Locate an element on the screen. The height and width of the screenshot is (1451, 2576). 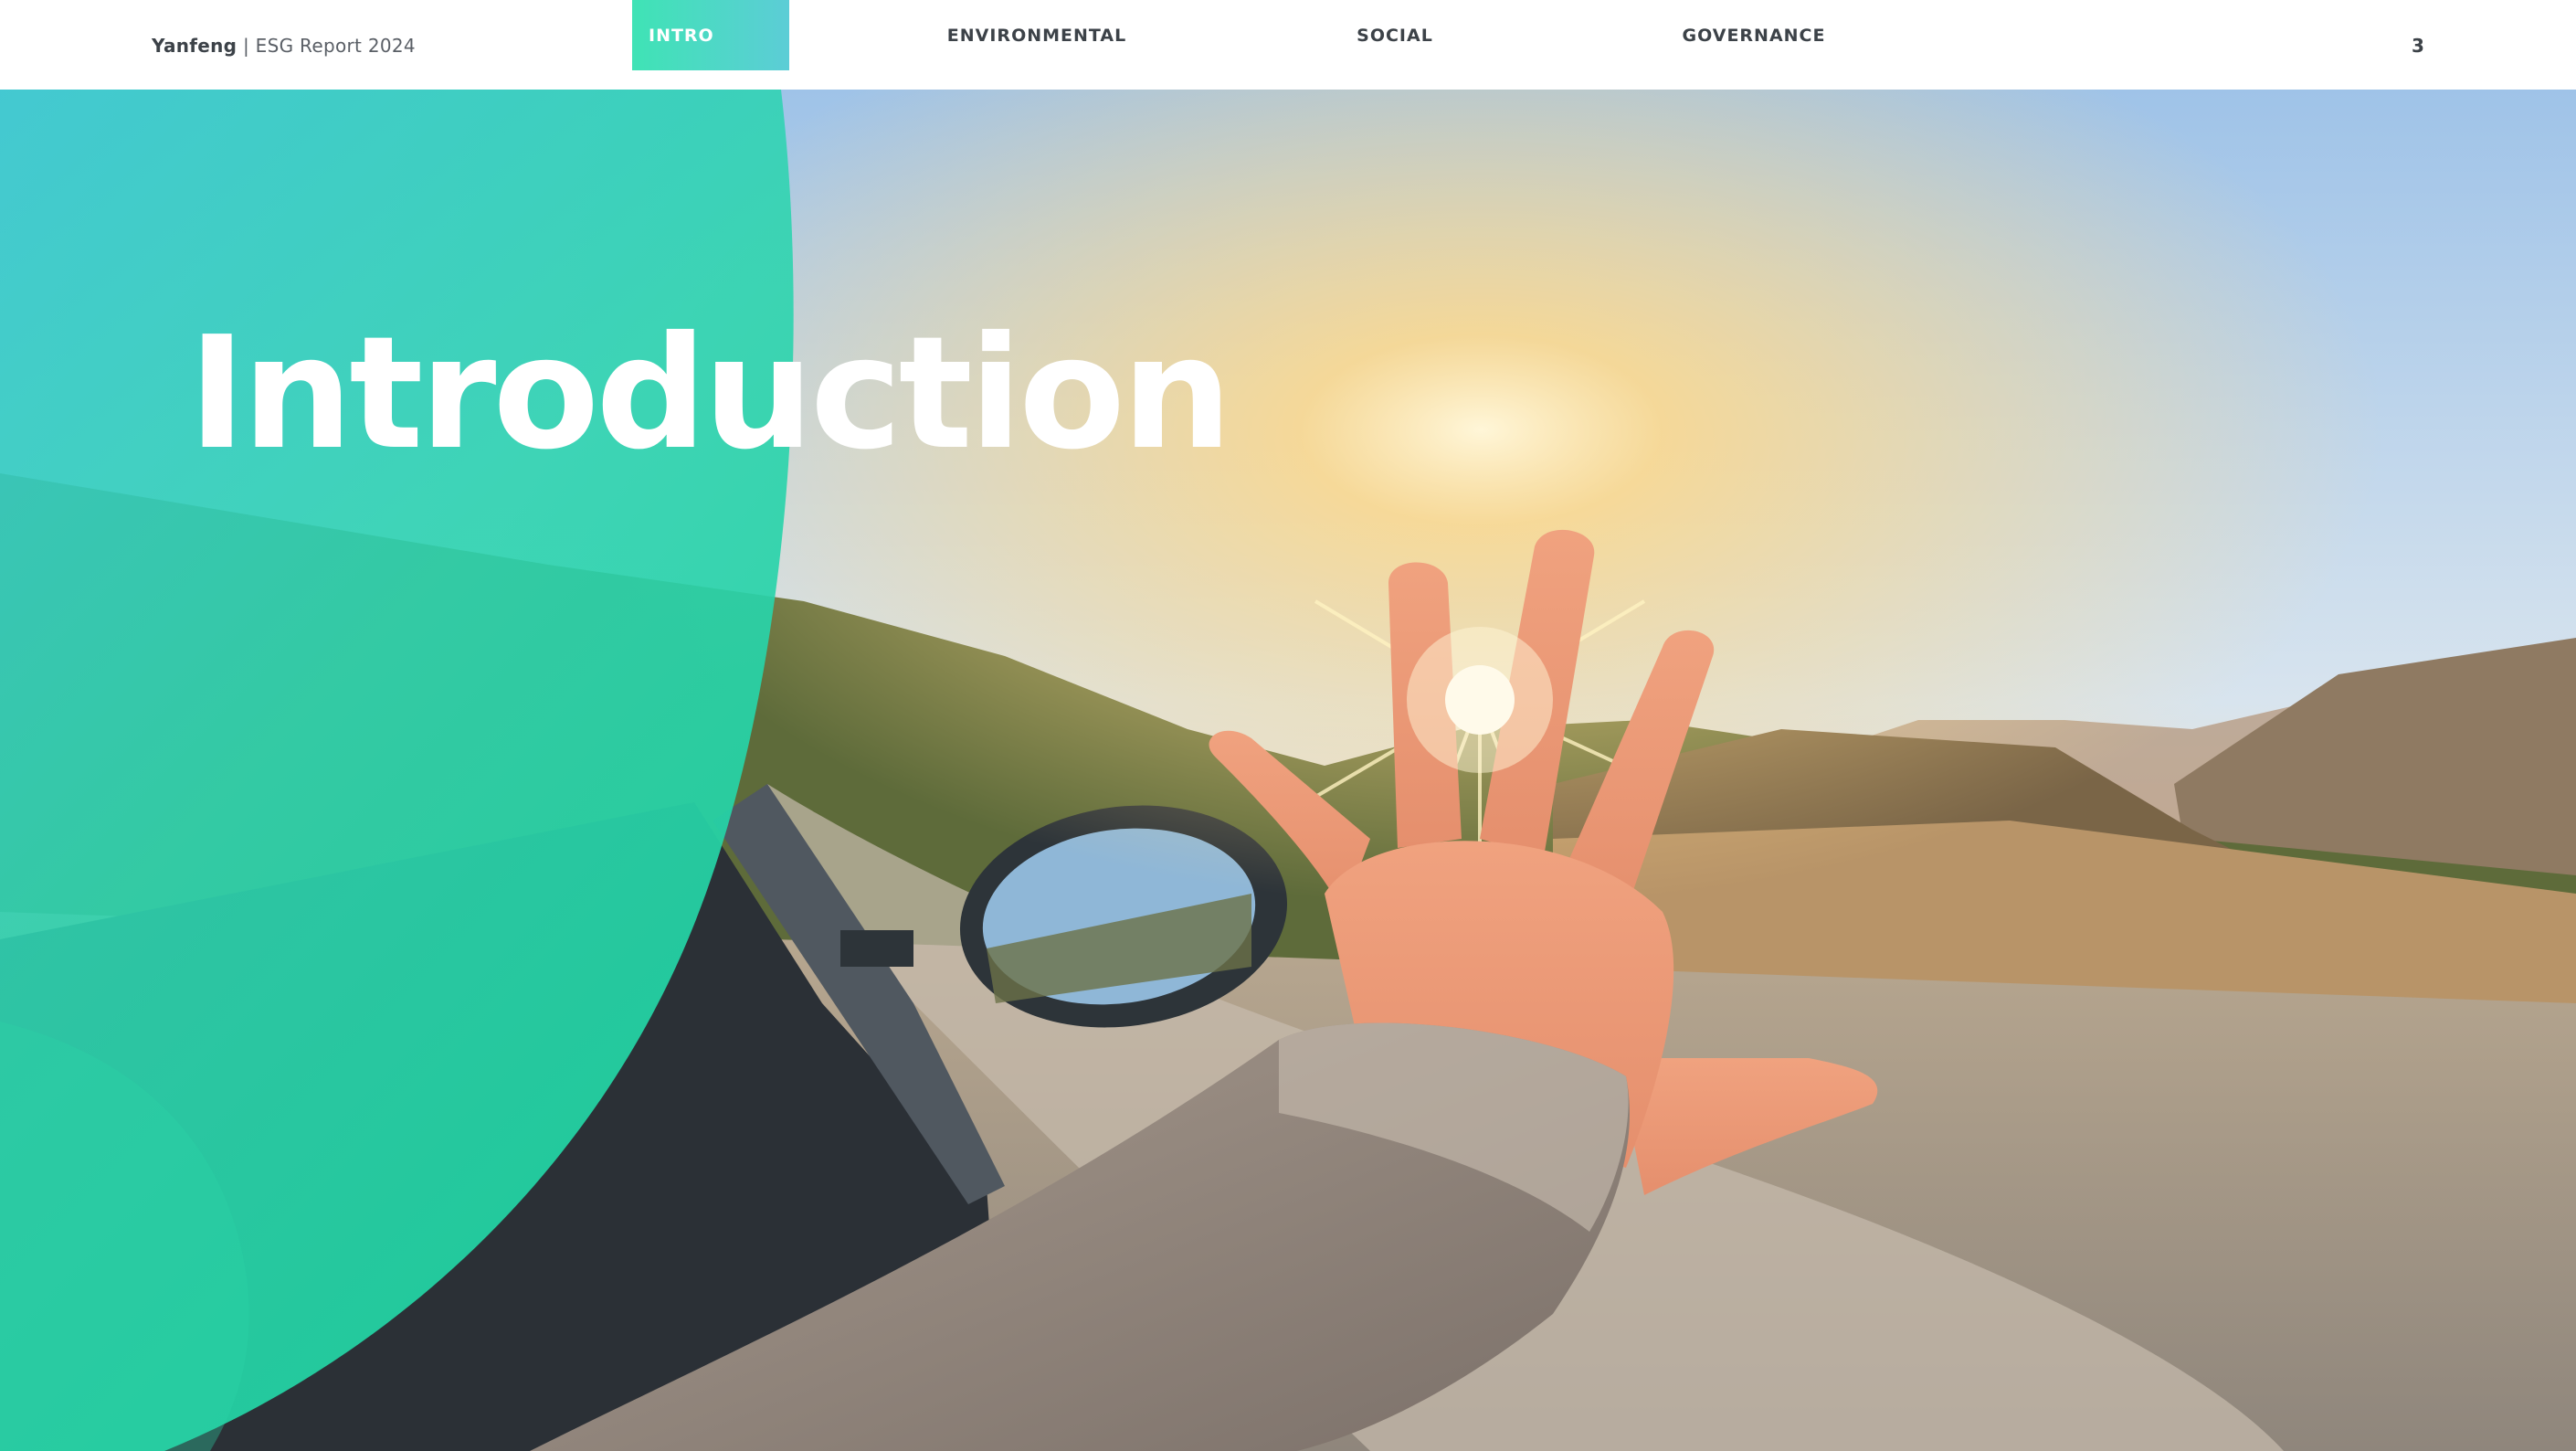
tab-environmental-label: ENVIRONMENTAL is located at coordinates (1036, 35).